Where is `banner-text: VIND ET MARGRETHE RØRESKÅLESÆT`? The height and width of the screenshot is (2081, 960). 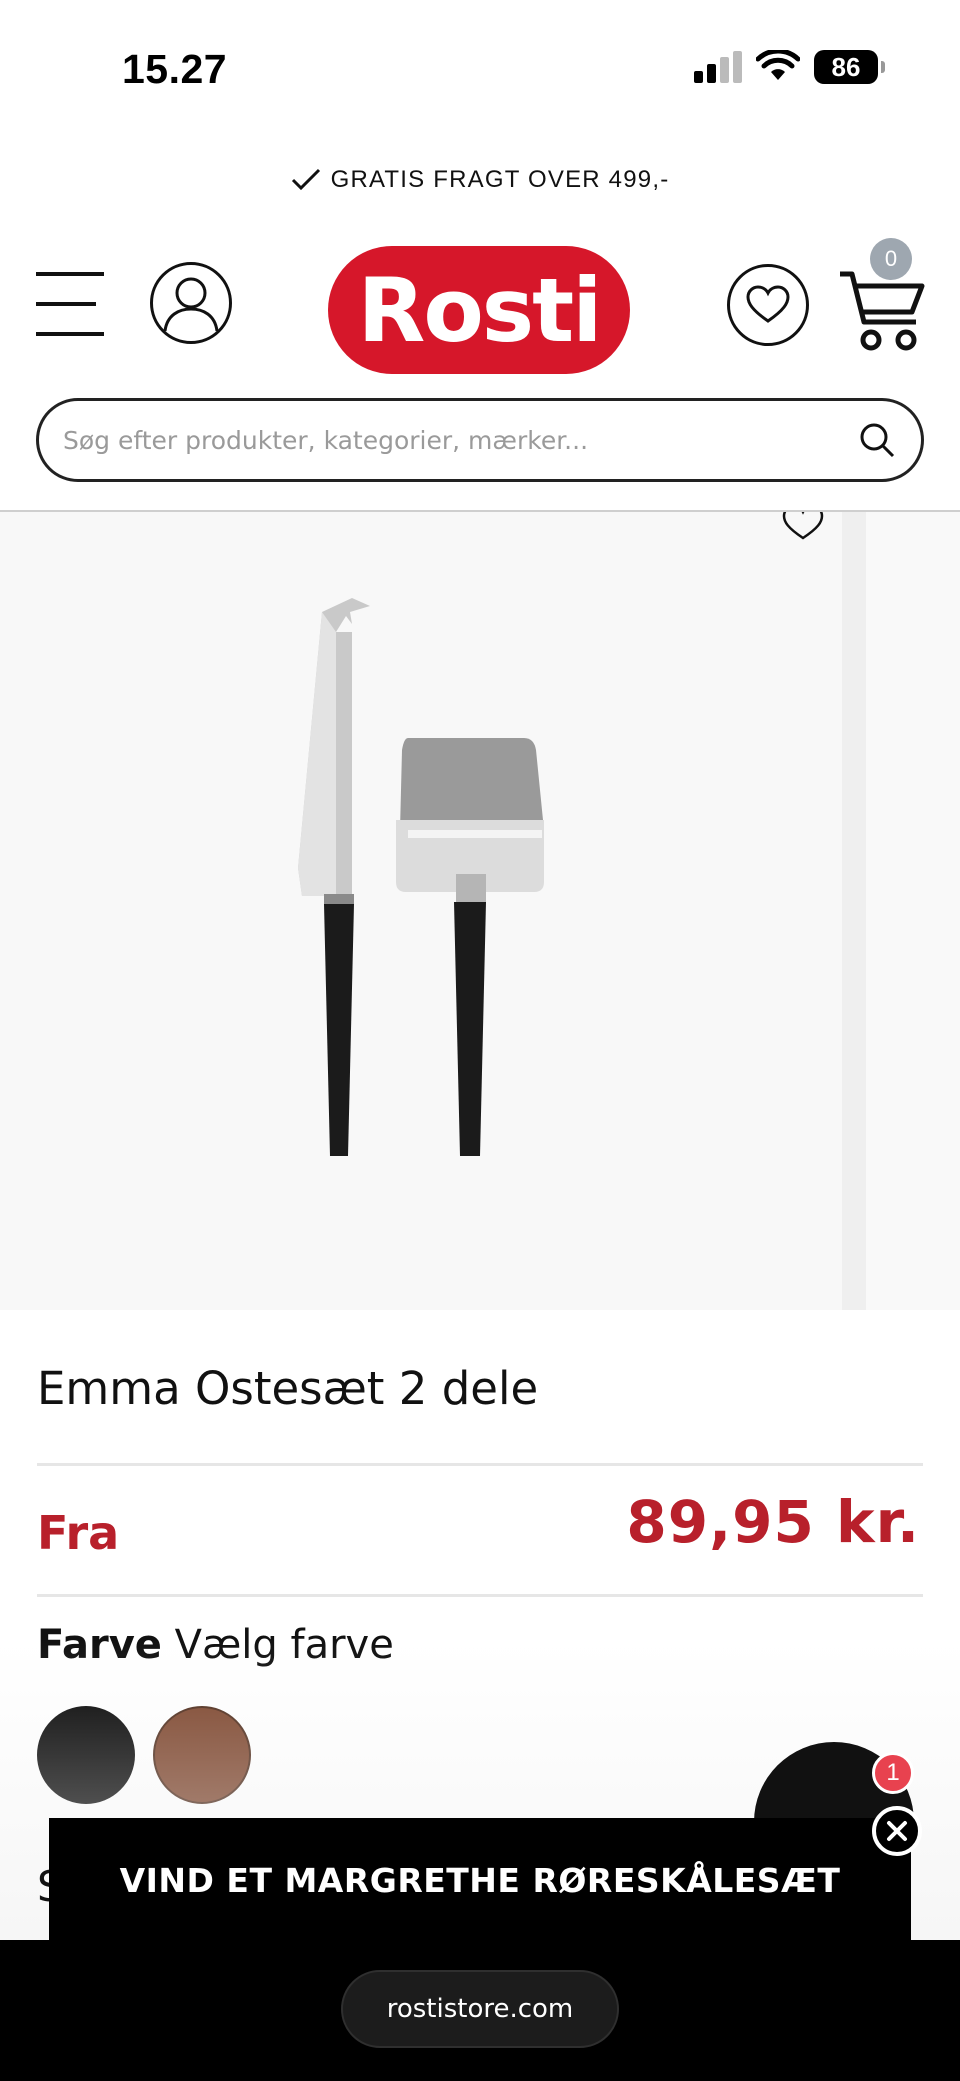 banner-text: VIND ET MARGRETHE RØRESKÅLESÆT is located at coordinates (480, 1880).